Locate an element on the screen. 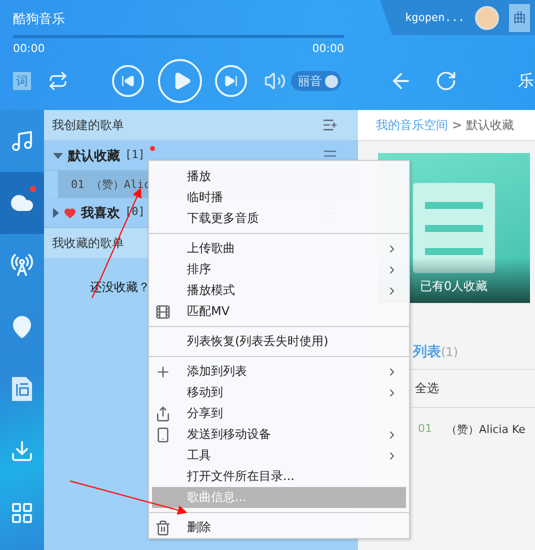  phone-icon is located at coordinates (163, 435).